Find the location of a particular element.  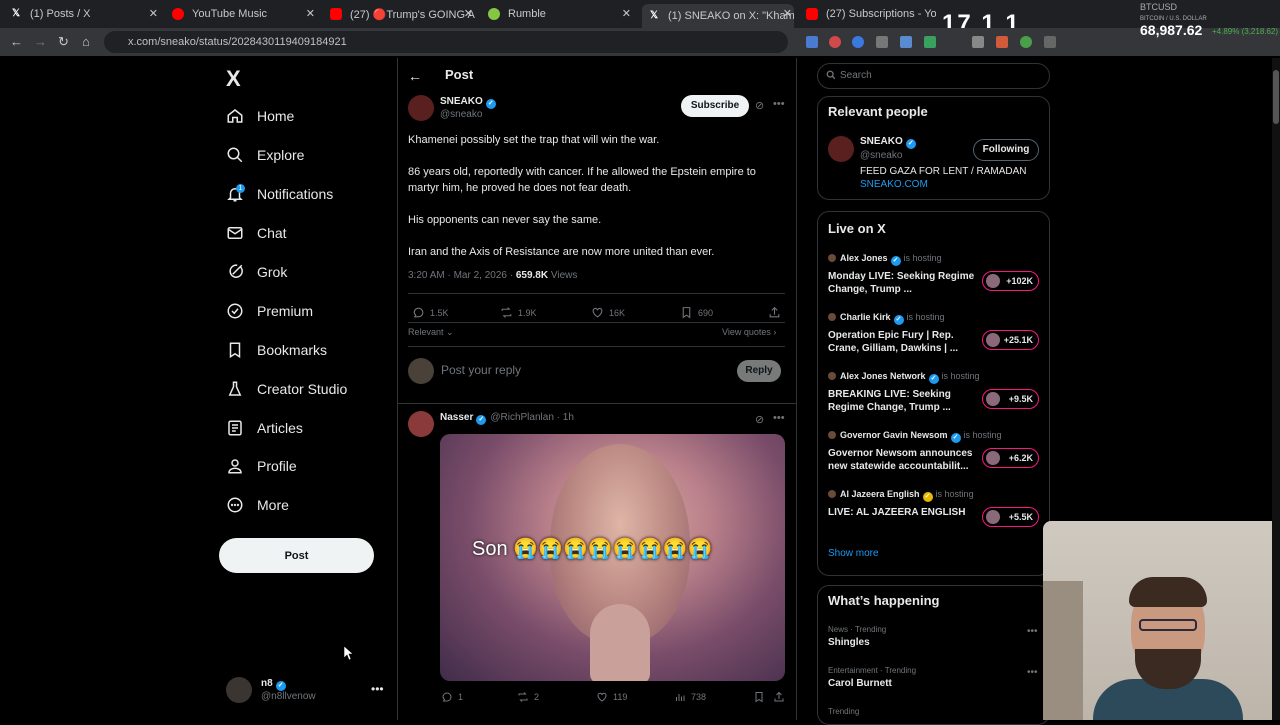

person-name: SNEAKO ✓ is located at coordinates (888, 142).